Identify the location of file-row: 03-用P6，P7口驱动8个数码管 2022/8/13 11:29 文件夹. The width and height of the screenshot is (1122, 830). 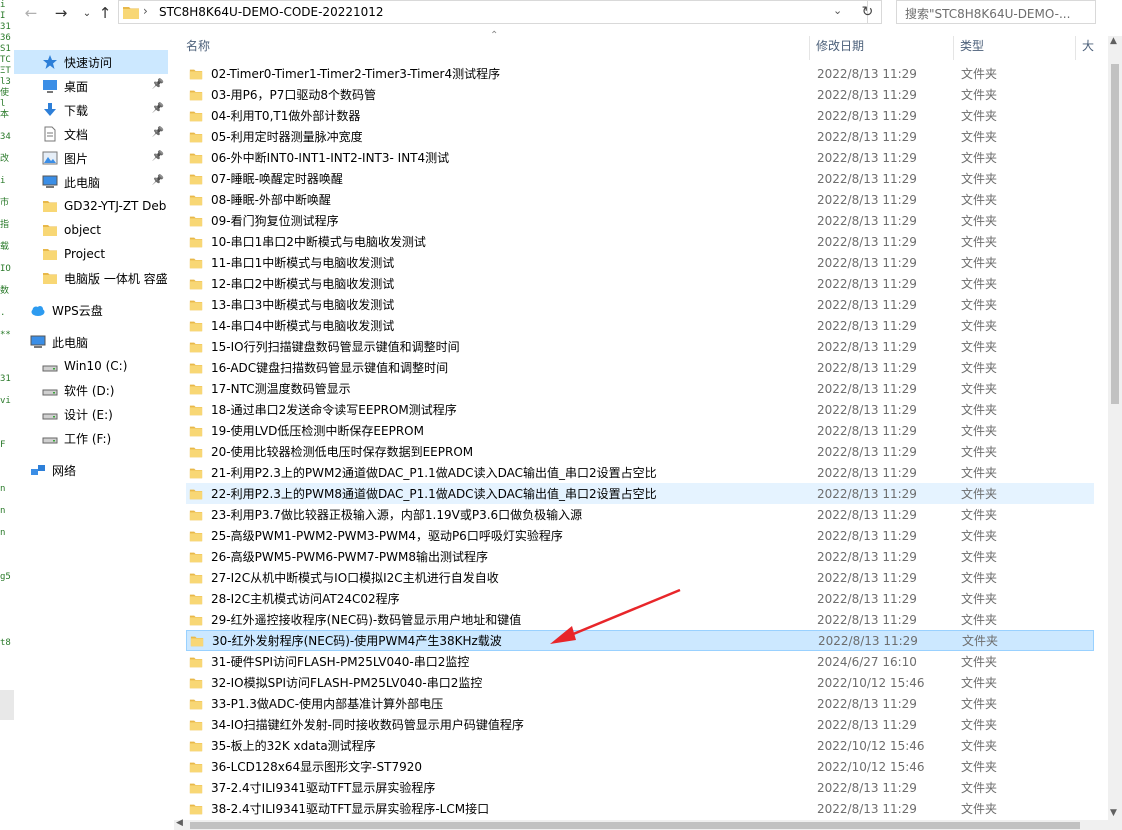
(640, 94).